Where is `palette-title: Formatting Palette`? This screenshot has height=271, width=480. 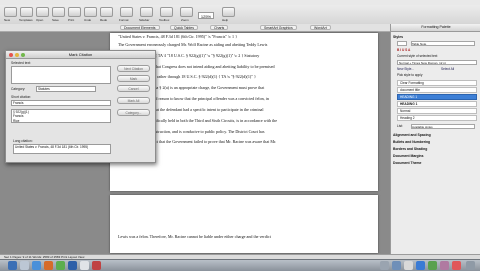 palette-title: Formatting Palette is located at coordinates (435, 28).